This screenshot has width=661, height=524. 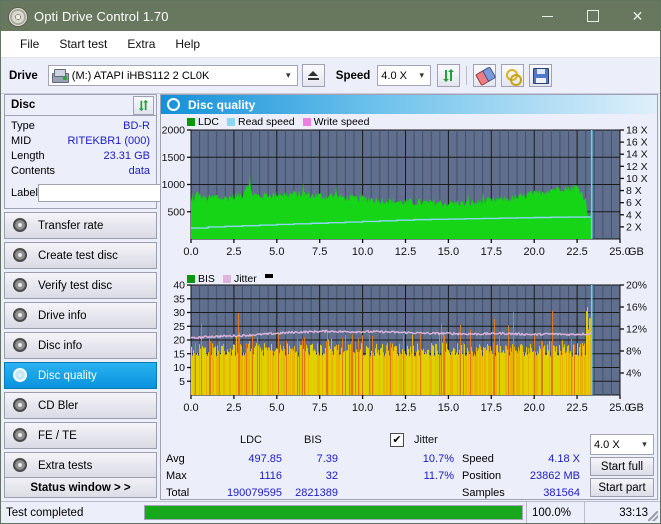 I want to click on settings-button, so click(x=513, y=75).